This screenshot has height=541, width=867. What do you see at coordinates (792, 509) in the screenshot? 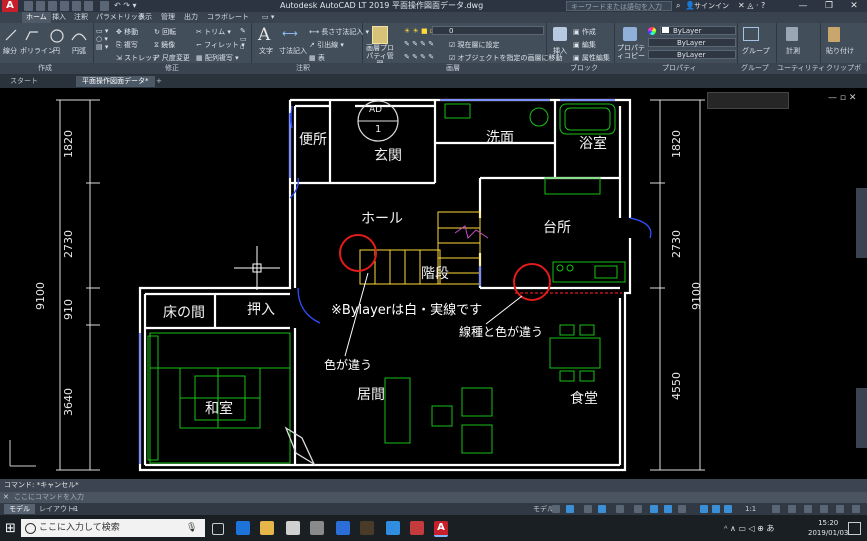
I see `annotation-monitor-icon` at bounding box center [792, 509].